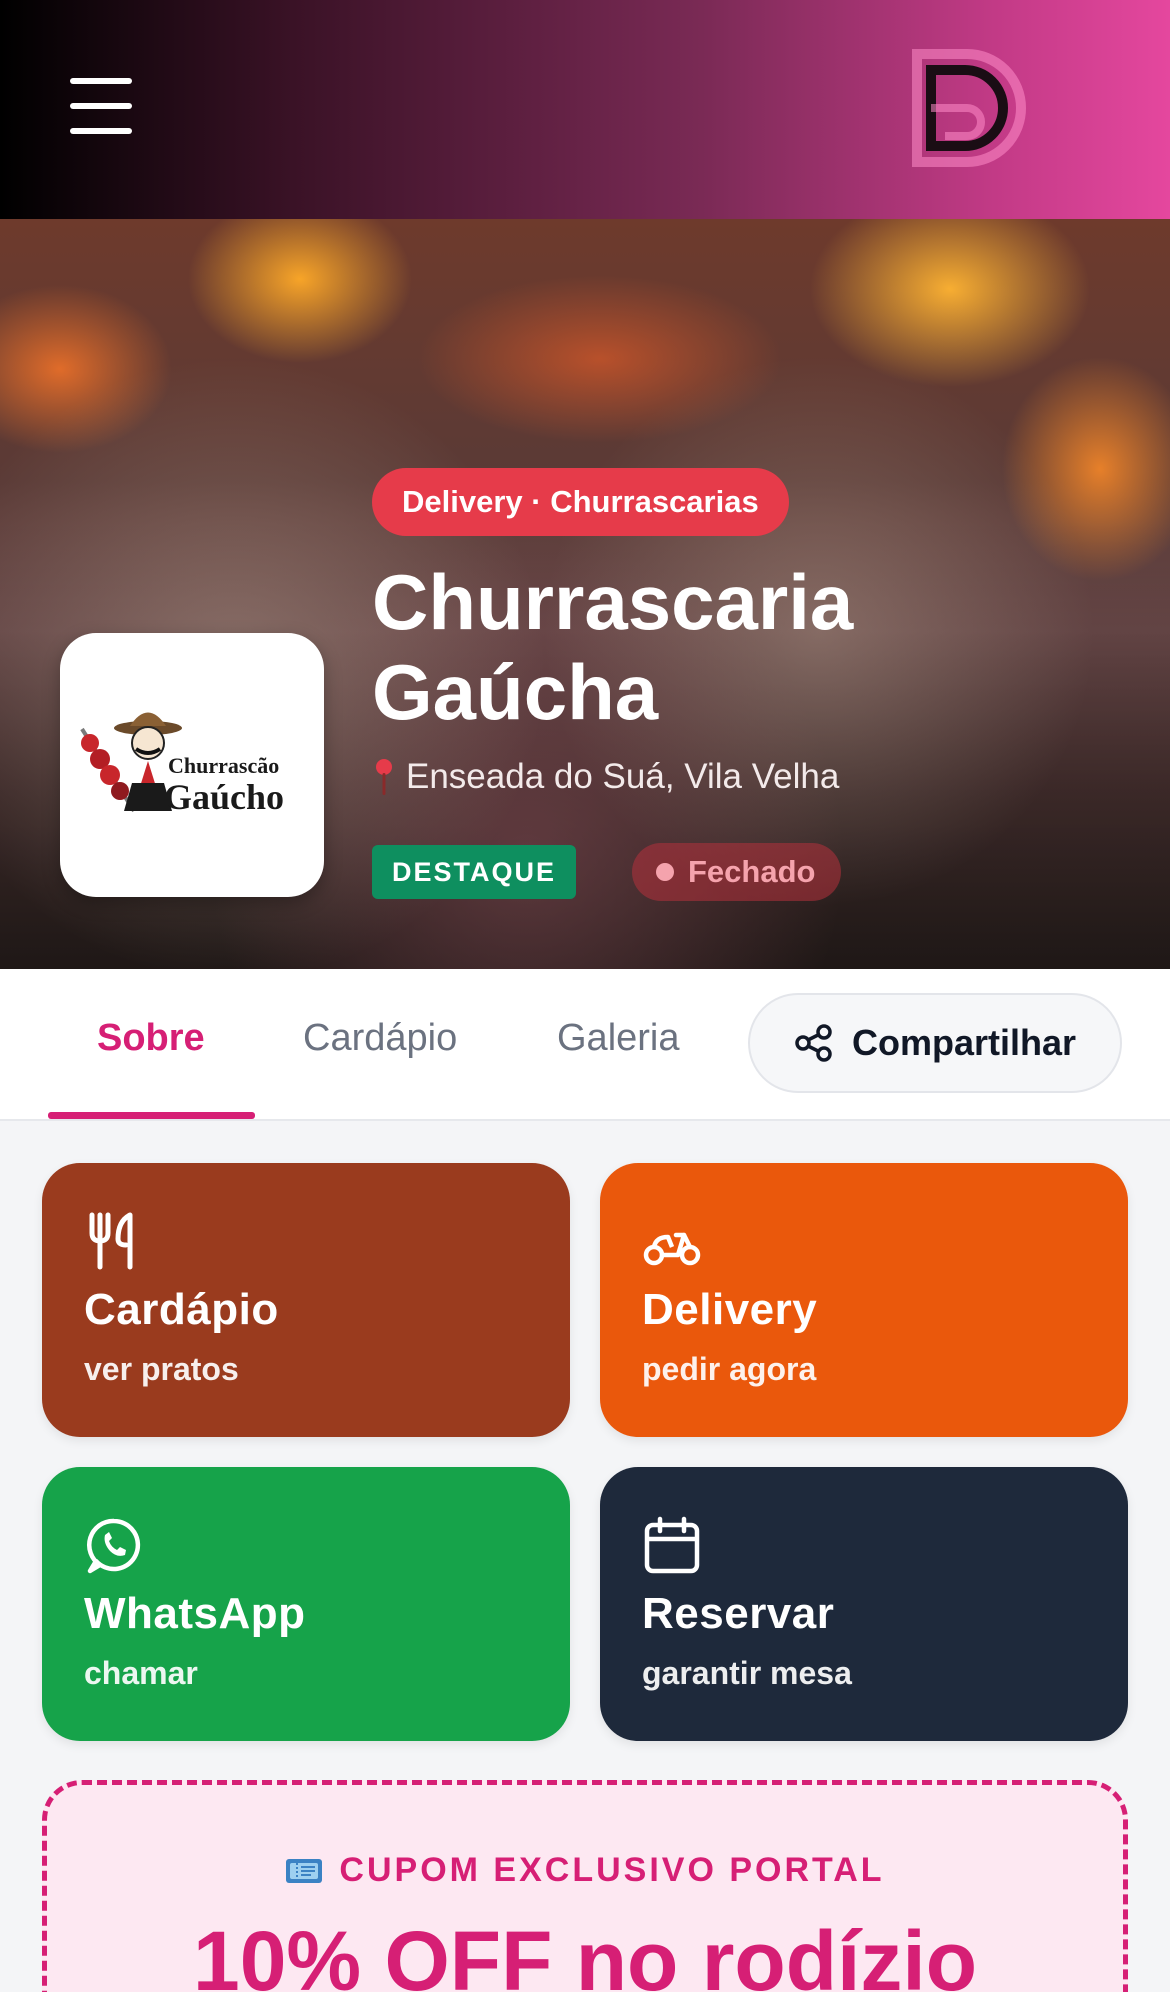 This screenshot has width=1170, height=1992. I want to click on share-button: Compartilhar, so click(935, 1043).